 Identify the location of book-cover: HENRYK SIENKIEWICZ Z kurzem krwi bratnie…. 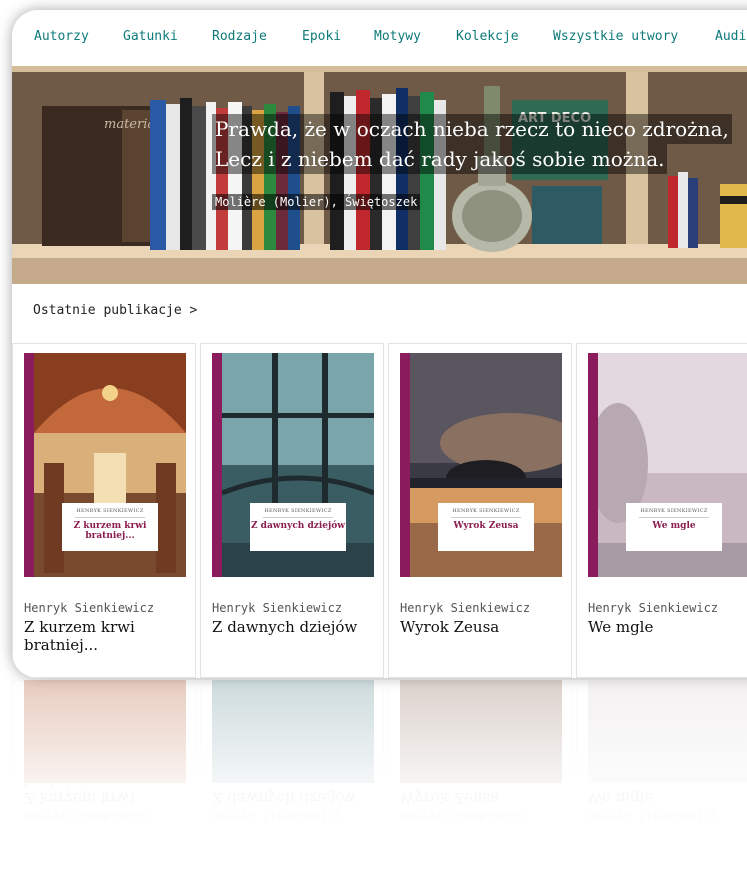
(105, 465).